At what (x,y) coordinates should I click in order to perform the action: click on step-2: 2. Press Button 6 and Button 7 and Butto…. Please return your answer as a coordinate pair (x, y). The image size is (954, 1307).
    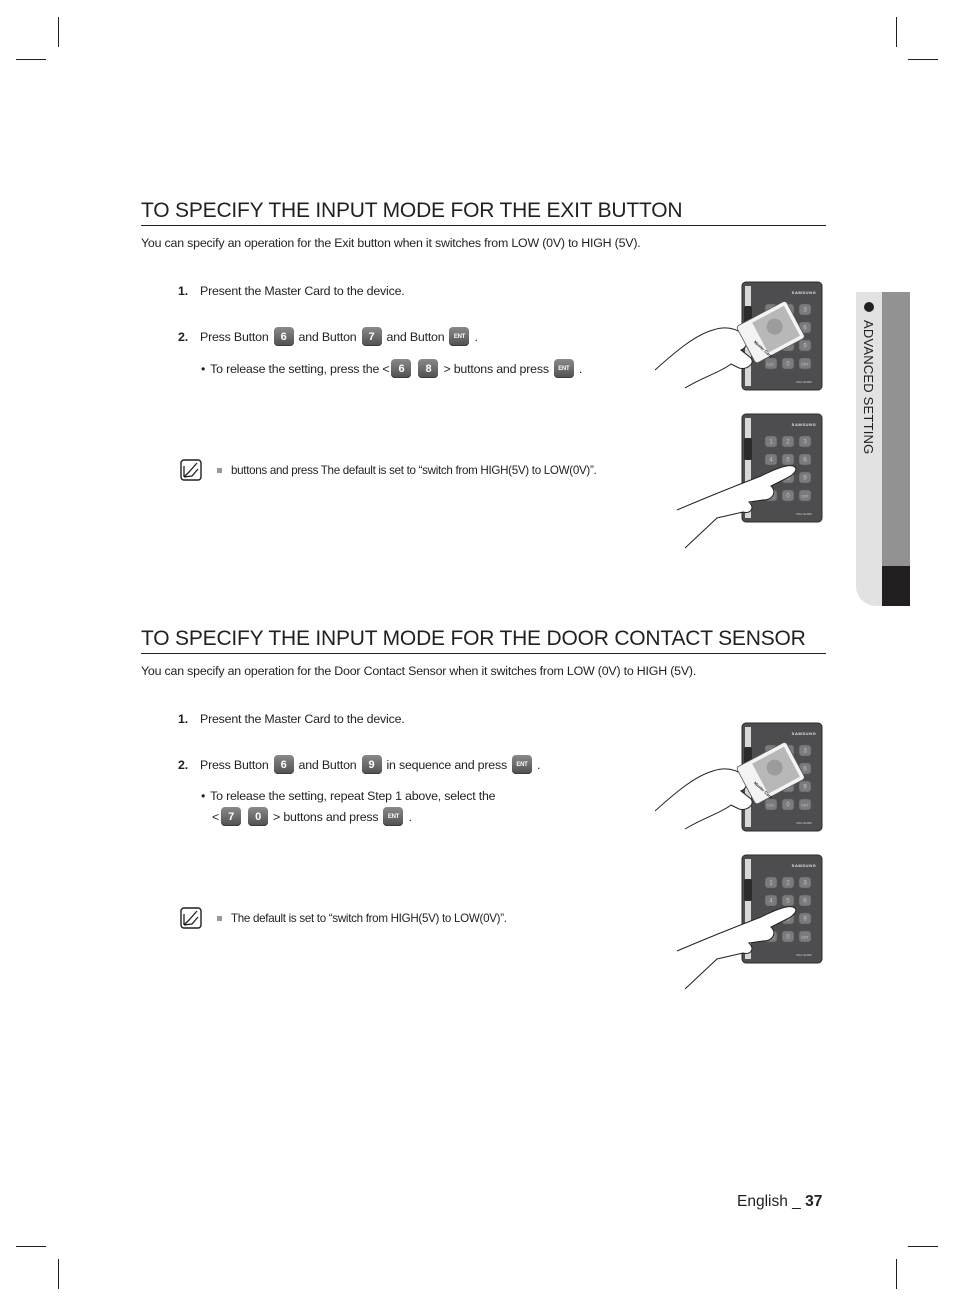
    Looking at the image, I should click on (328, 336).